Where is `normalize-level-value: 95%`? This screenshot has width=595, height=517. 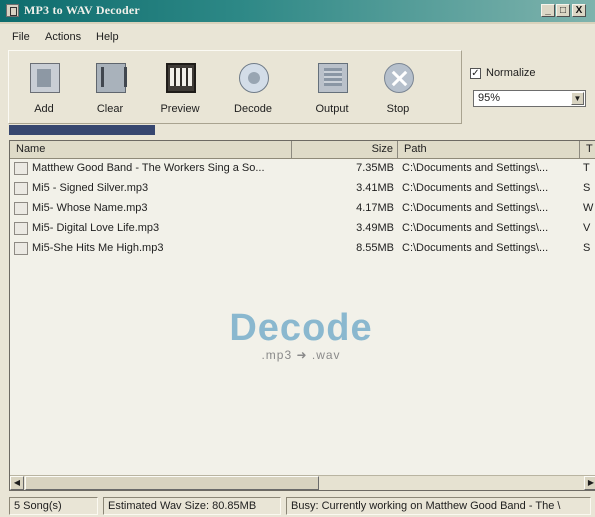
normalize-level-value: 95% is located at coordinates (489, 98).